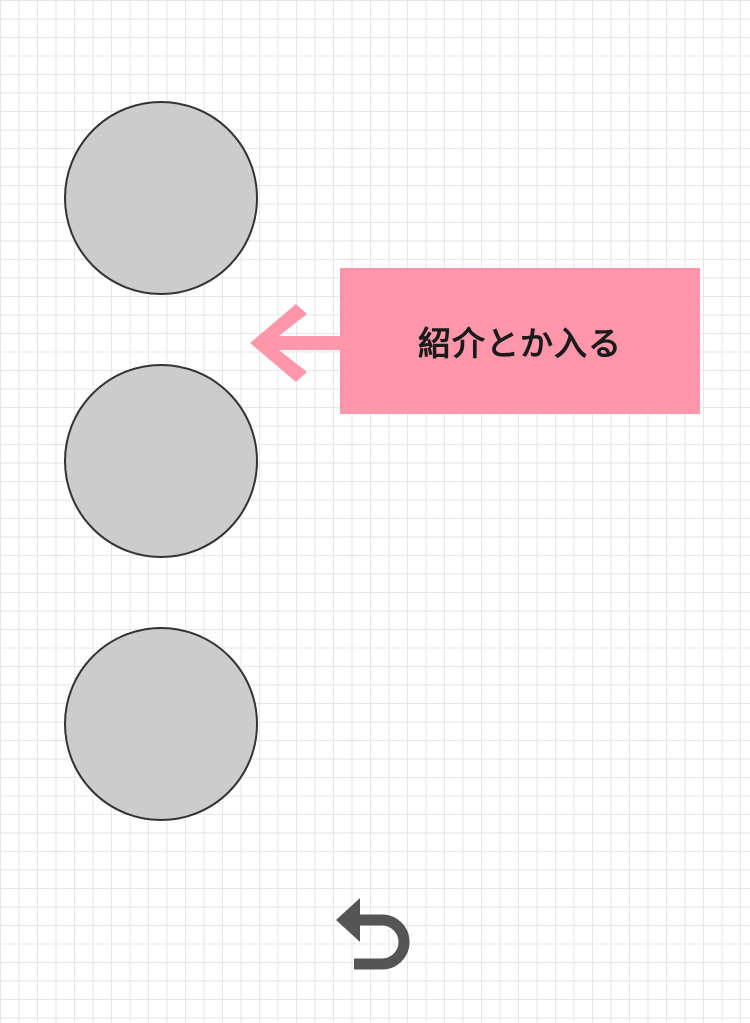  What do you see at coordinates (375, 937) in the screenshot?
I see `undo-back-icon` at bounding box center [375, 937].